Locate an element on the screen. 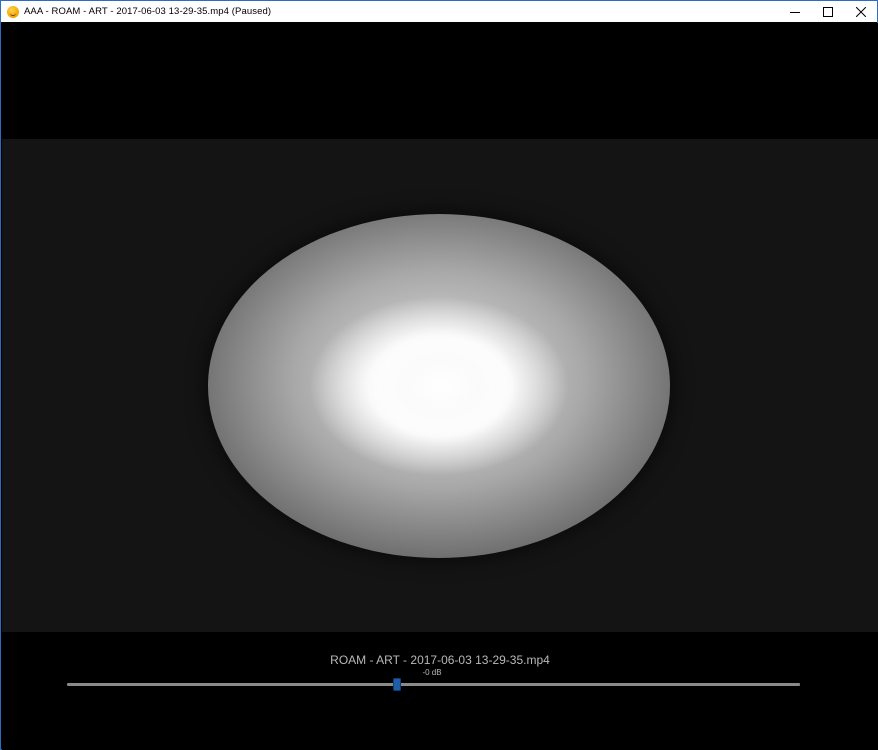  minimize-icon is located at coordinates (794, 12).